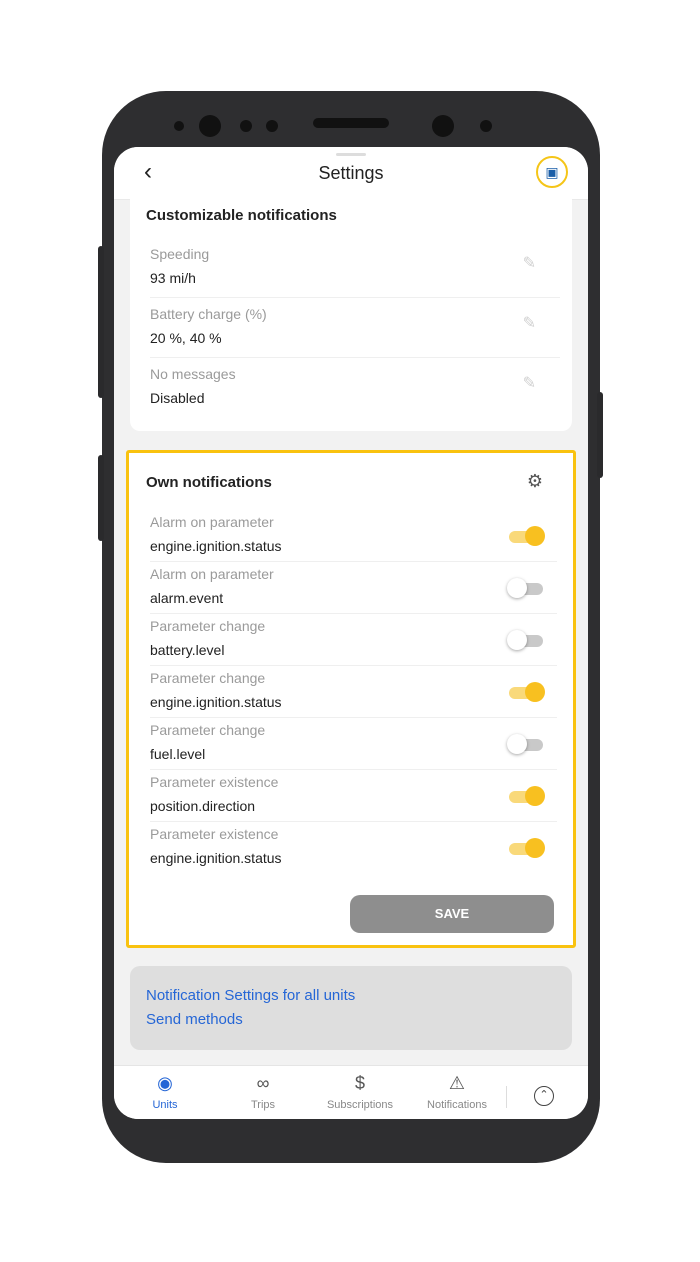 This screenshot has width=700, height=1262. Describe the element at coordinates (544, 1096) in the screenshot. I see `chevron-up-icon: ⌃` at that location.